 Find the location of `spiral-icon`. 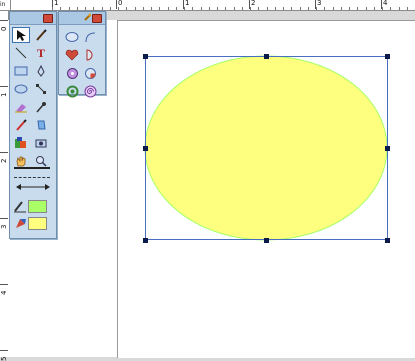

spiral-icon is located at coordinates (90, 91).